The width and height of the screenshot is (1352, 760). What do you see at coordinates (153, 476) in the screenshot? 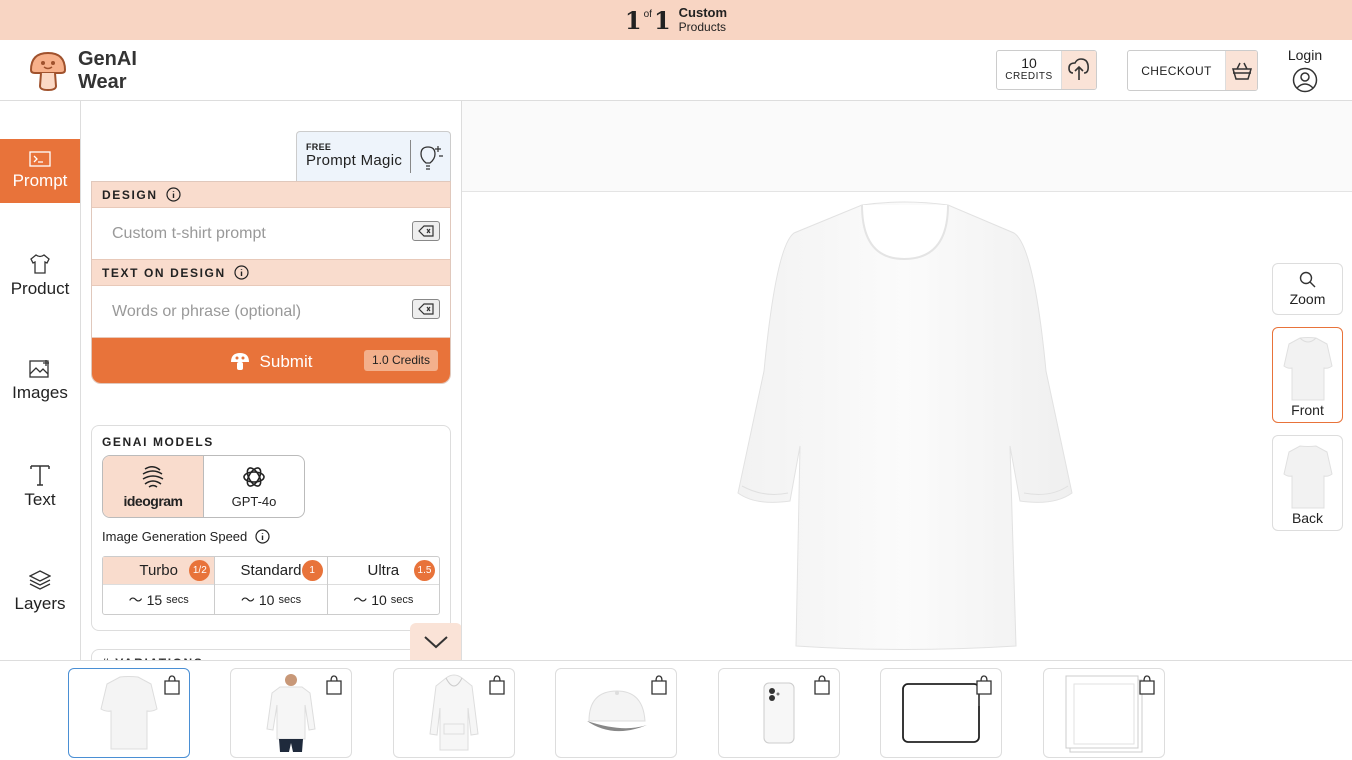
I see `ideogram-icon` at bounding box center [153, 476].